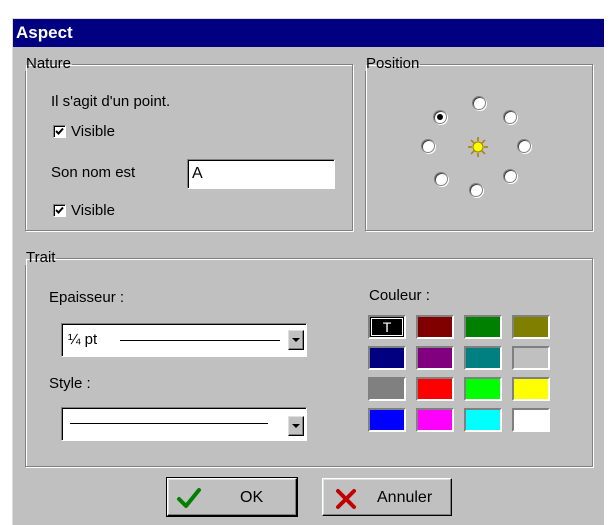 The height and width of the screenshot is (525, 612). What do you see at coordinates (232, 497) in the screenshot?
I see `ok-button: OK` at bounding box center [232, 497].